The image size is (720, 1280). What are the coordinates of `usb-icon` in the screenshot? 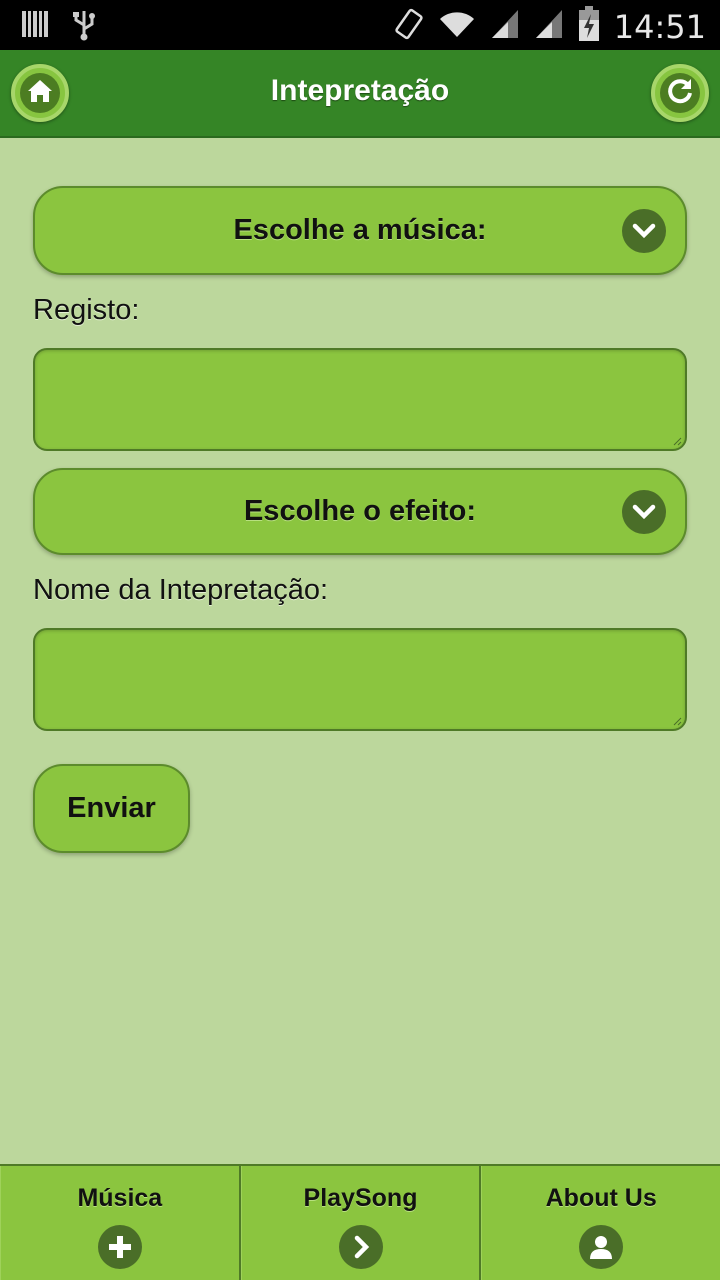 It's located at (84, 27).